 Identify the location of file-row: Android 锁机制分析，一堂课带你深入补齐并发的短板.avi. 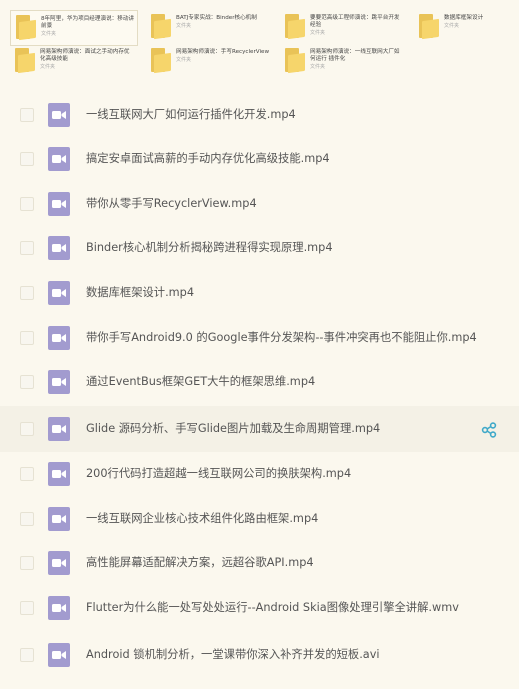
(259, 655).